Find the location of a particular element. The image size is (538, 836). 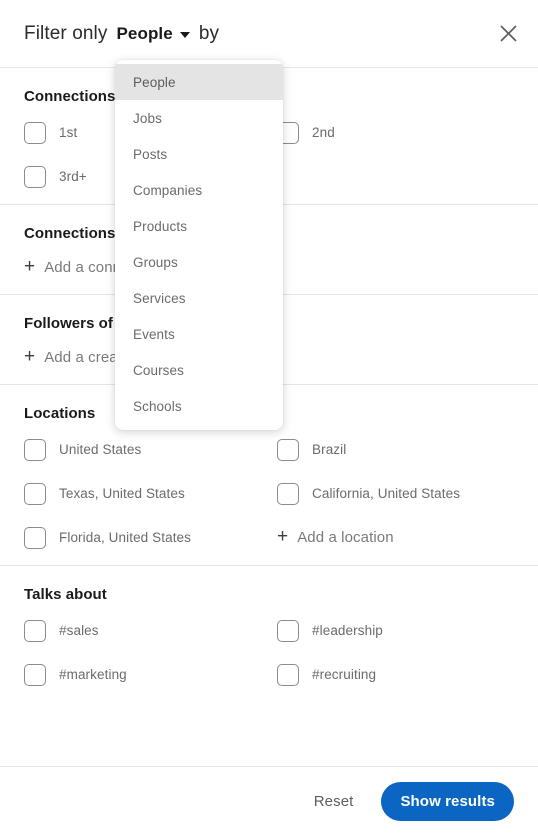

filter-trail-text: by is located at coordinates (209, 33).